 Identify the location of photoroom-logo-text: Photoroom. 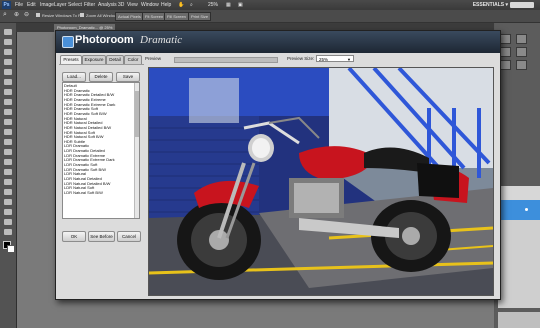
(104, 40).